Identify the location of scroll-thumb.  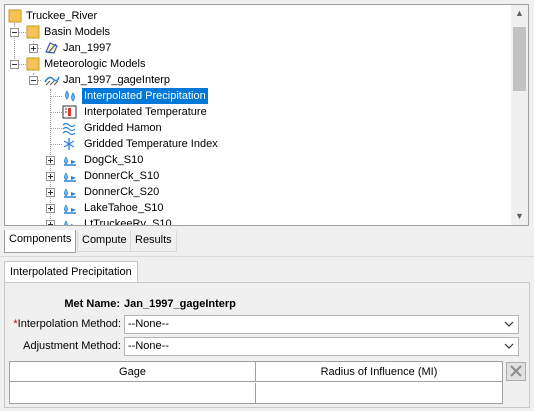
(519, 59).